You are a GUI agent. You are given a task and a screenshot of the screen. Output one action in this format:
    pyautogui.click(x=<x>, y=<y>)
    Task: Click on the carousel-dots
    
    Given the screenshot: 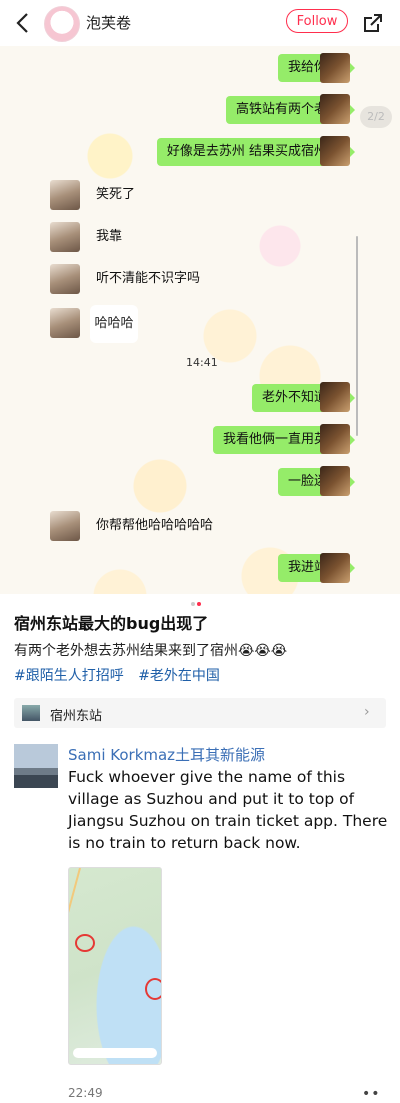 What is the action you would take?
    pyautogui.click(x=196, y=600)
    